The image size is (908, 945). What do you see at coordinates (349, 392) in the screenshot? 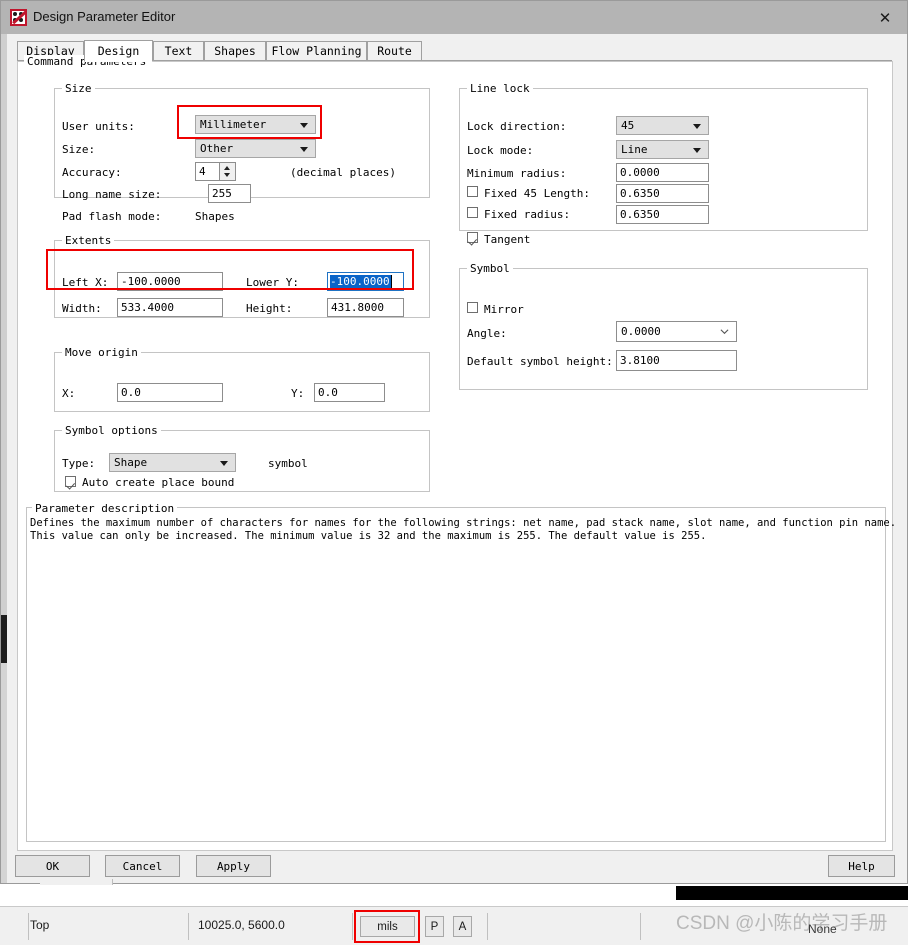
I see `move-origin-y-input: 0.0` at bounding box center [349, 392].